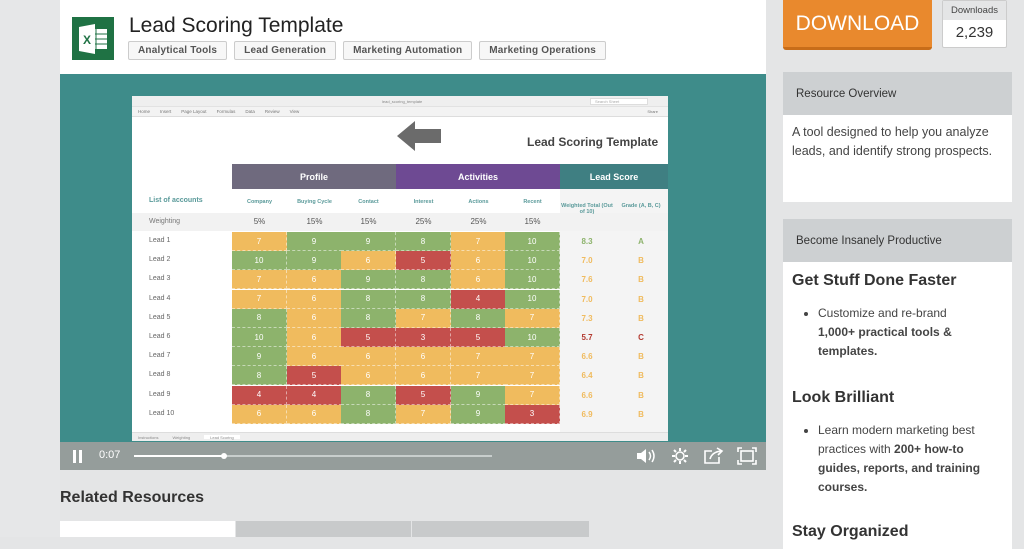 The image size is (1024, 549). I want to click on group-header-lead-score: Lead Score, so click(614, 176).